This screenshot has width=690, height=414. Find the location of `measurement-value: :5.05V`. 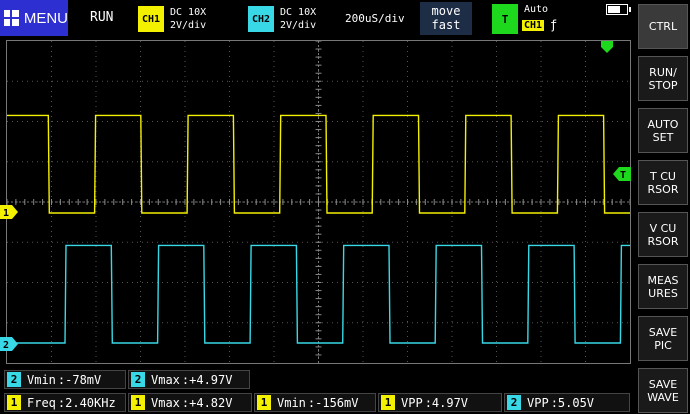

measurement-value: :5.05V is located at coordinates (572, 402).